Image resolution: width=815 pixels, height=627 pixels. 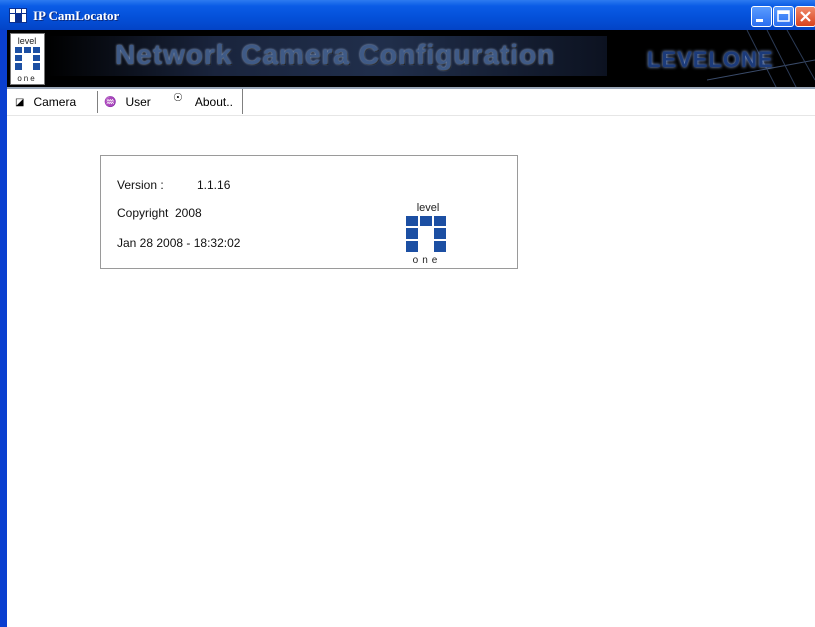 What do you see at coordinates (26, 78) in the screenshot?
I see `banner-logo-bottom-text: one` at bounding box center [26, 78].